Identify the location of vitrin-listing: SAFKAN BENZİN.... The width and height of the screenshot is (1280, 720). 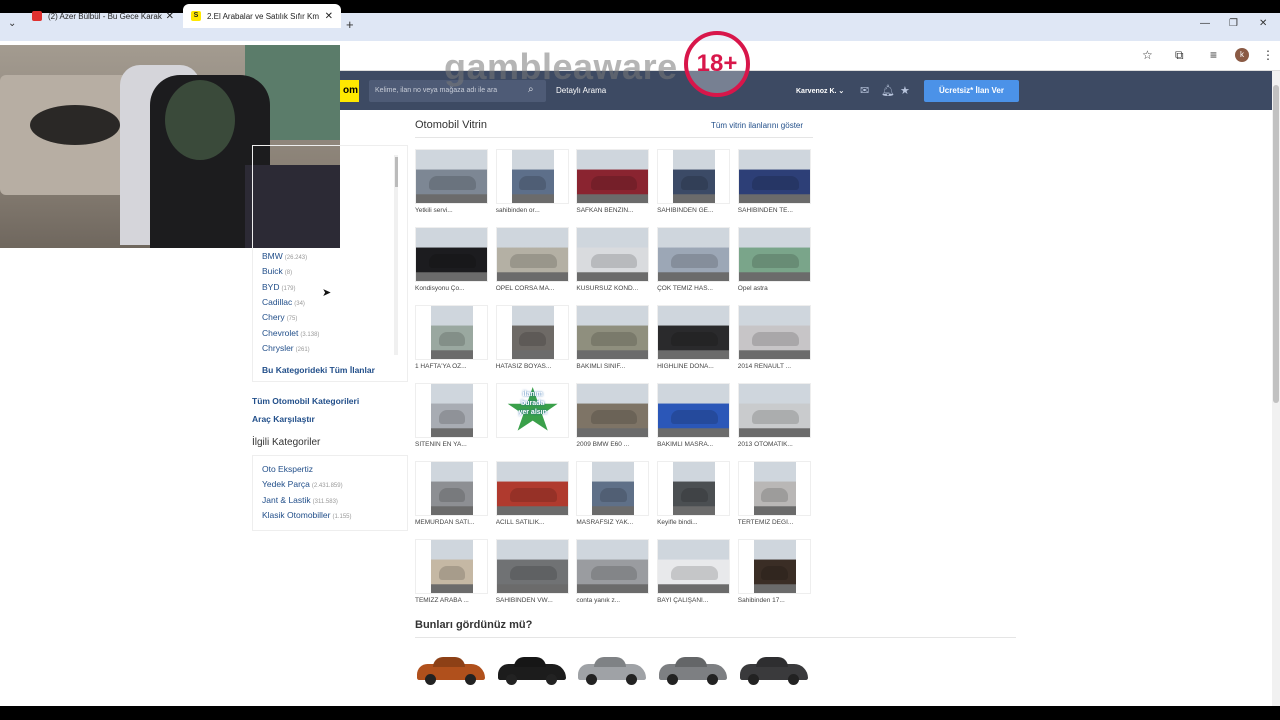
(613, 185).